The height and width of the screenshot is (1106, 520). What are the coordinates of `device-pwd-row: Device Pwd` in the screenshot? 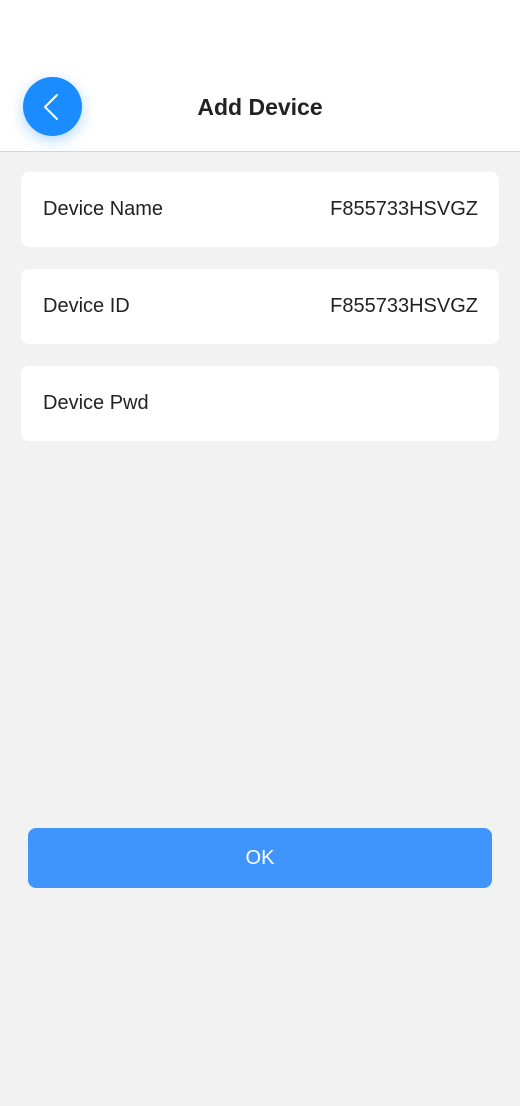 It's located at (260, 403).